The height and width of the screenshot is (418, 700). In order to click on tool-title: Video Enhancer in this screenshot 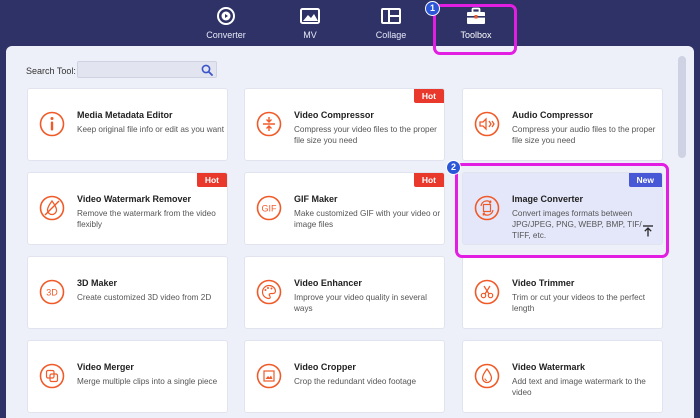, I will do `click(328, 283)`.